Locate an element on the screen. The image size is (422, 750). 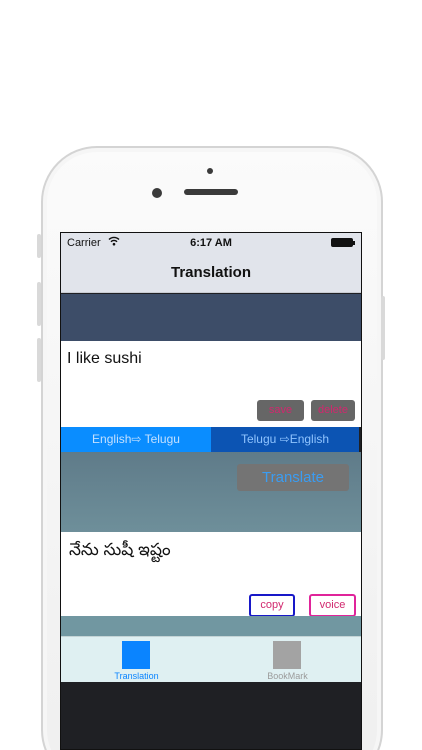
volume-up-button is located at coordinates (39, 304).